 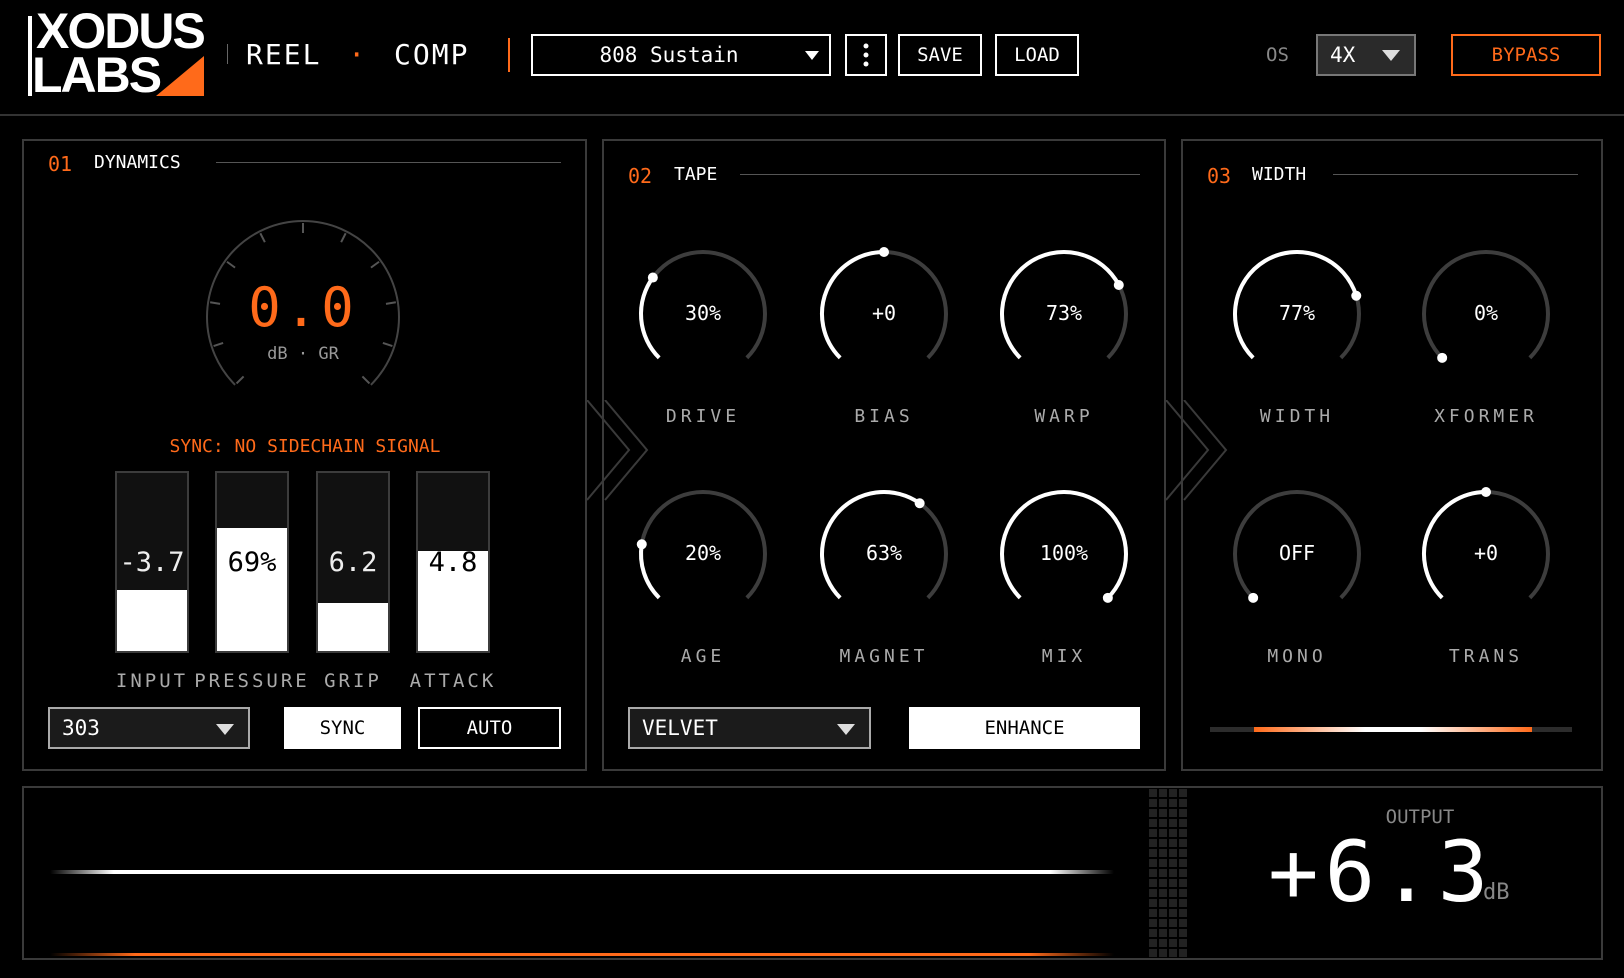 I want to click on meter-value: 69%, so click(x=252, y=562).